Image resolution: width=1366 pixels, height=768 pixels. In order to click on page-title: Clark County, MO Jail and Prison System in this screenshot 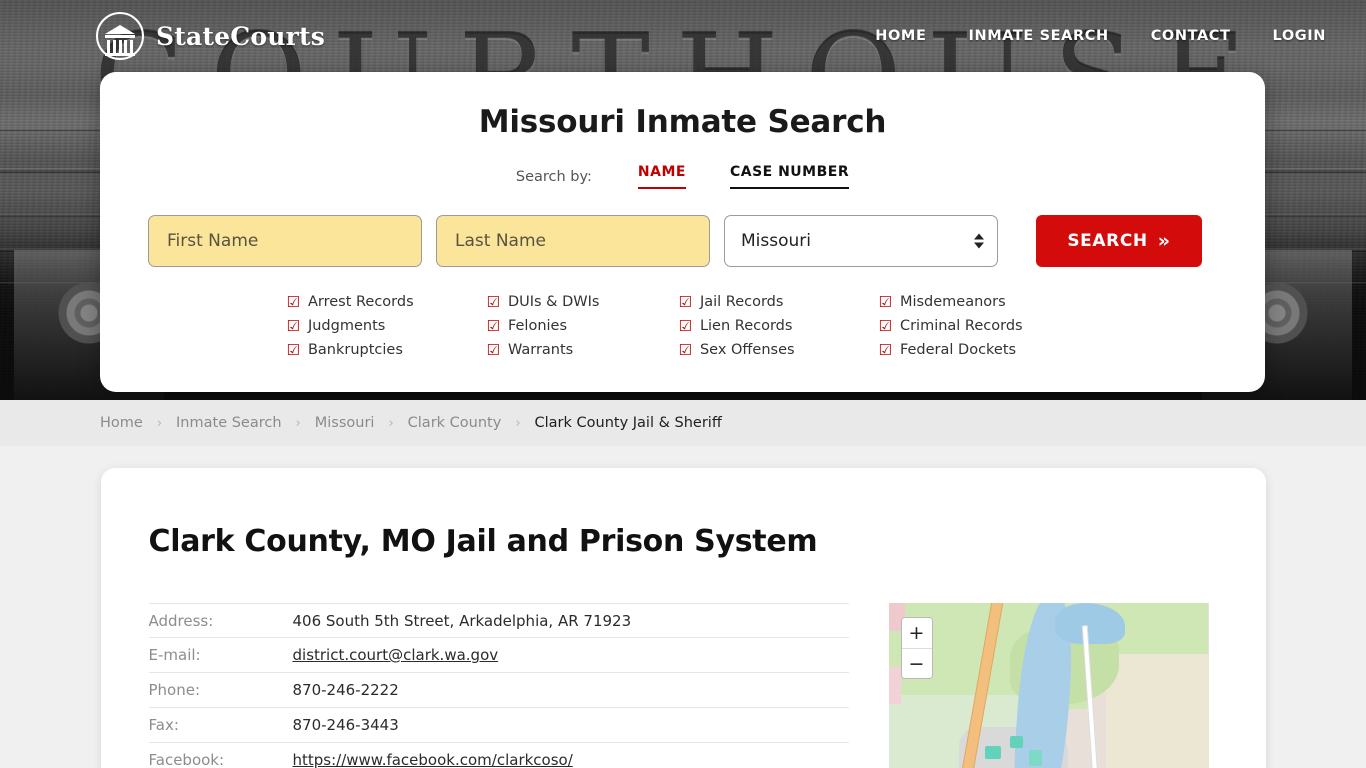, I will do `click(483, 541)`.